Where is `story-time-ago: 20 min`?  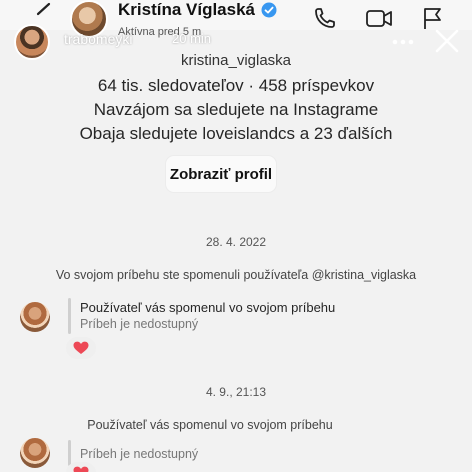 story-time-ago: 20 min is located at coordinates (192, 38).